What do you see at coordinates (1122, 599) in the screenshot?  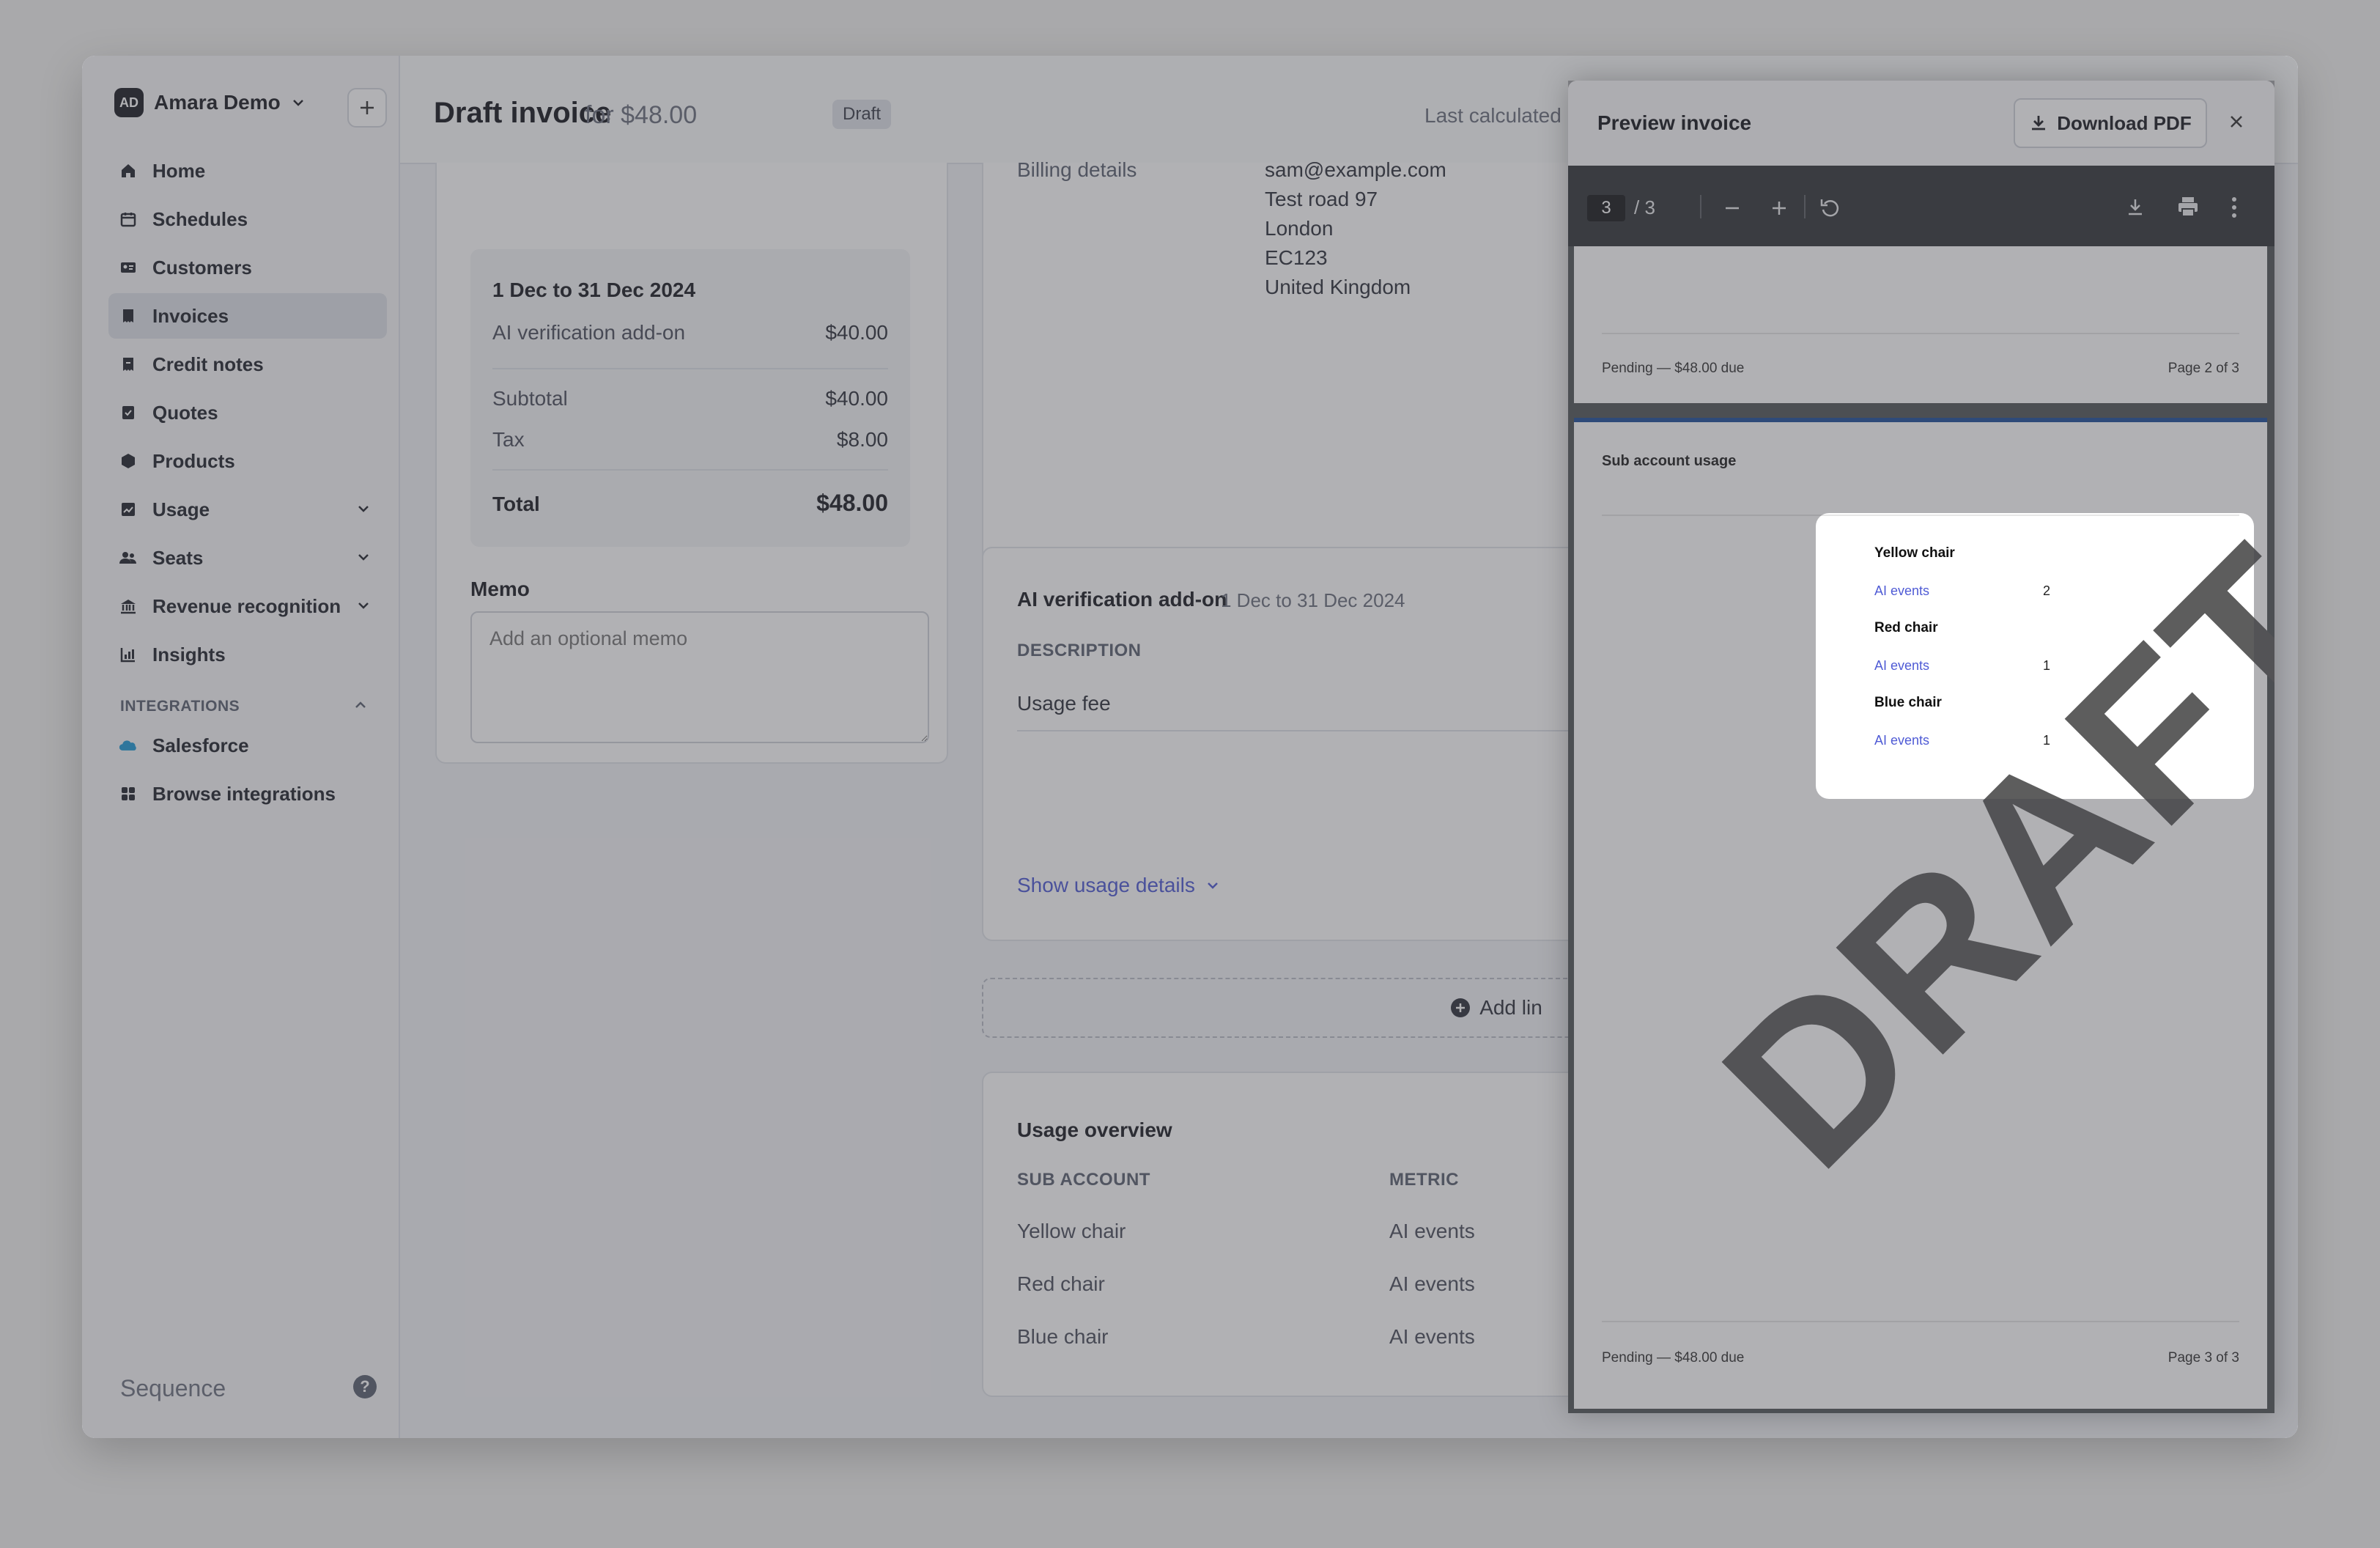 I see `line-item-title: AI verification add-on` at bounding box center [1122, 599].